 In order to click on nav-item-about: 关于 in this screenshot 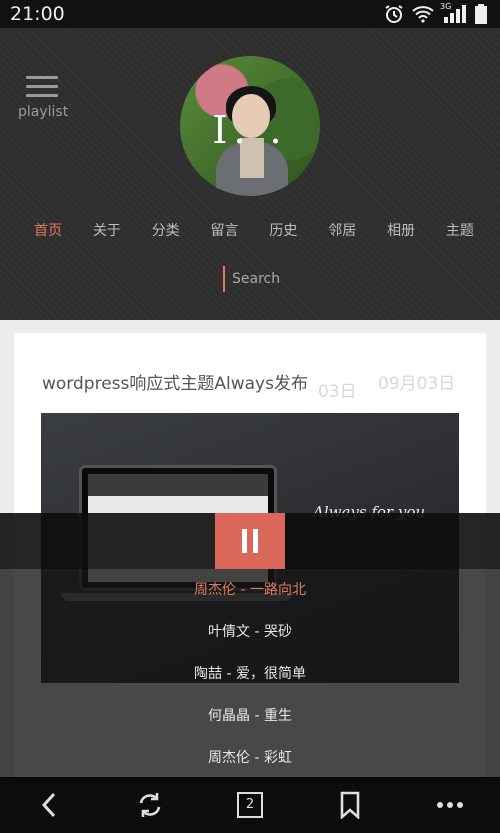, I will do `click(107, 230)`.